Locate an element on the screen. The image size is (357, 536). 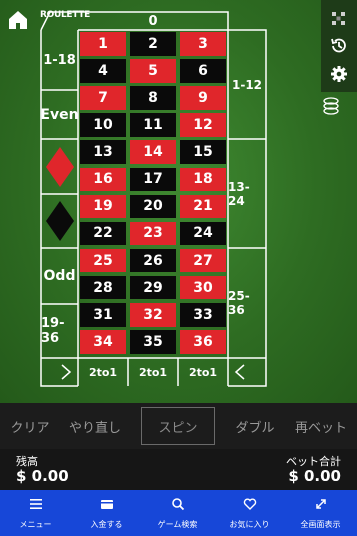
number-label: 3 is located at coordinates (203, 43).